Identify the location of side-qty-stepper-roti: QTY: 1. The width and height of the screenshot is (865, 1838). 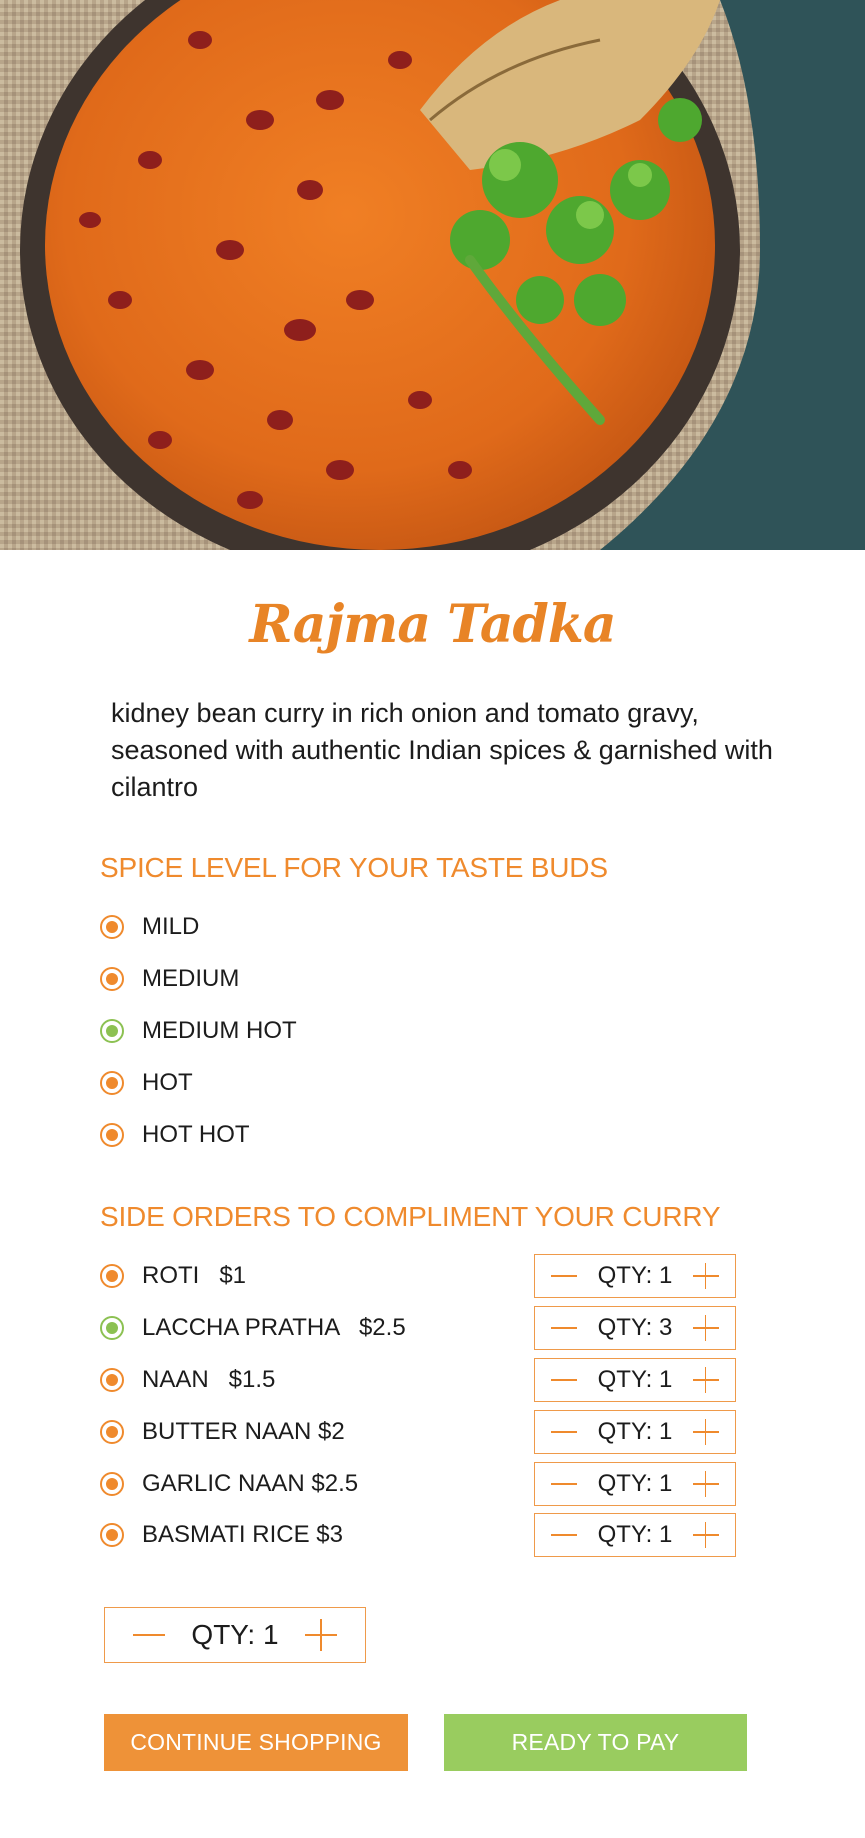
(635, 1276).